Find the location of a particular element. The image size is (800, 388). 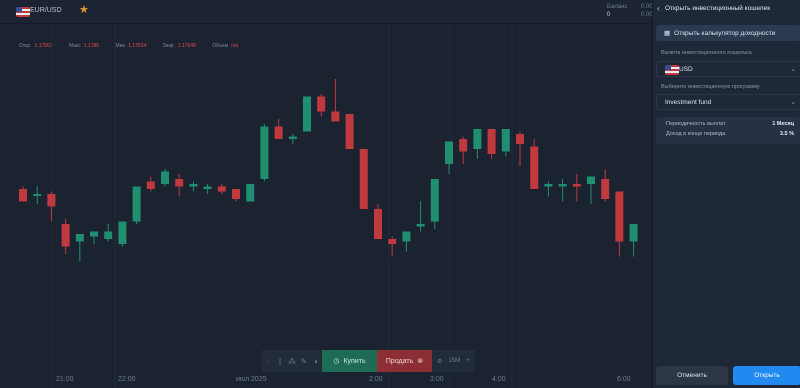

cursor-tool-icon: ◌ is located at coordinates (268, 361).